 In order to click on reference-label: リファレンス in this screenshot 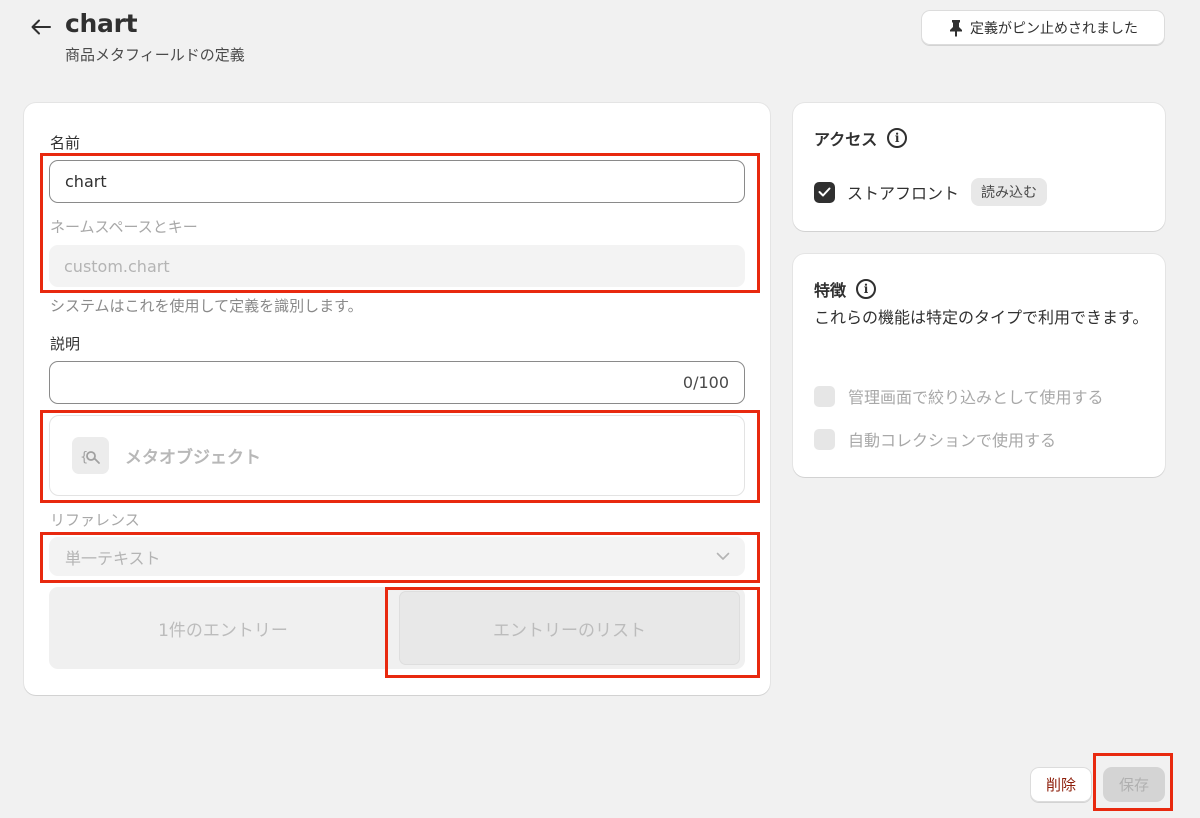, I will do `click(95, 520)`.